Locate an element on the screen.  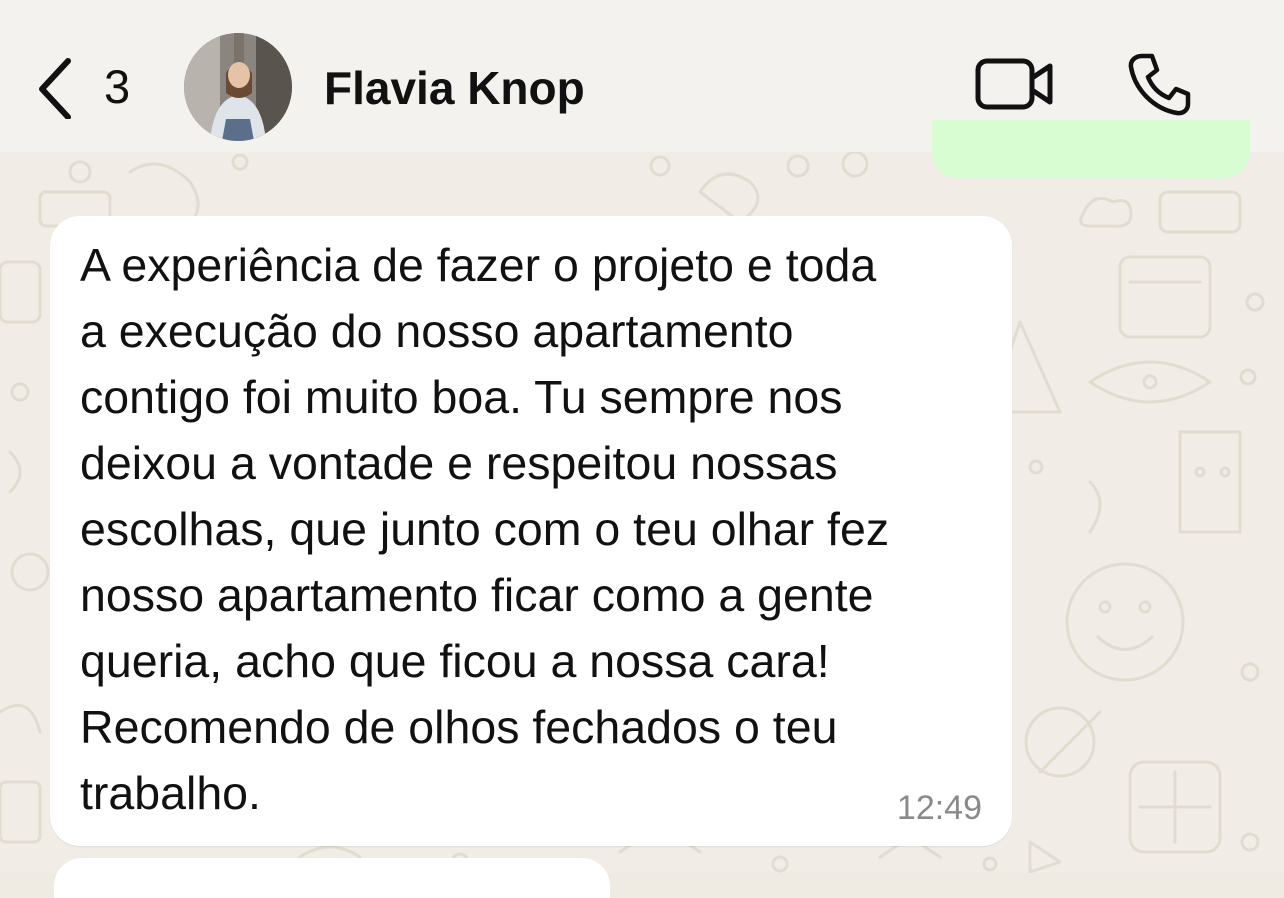
voice-call-button is located at coordinates (1159, 85).